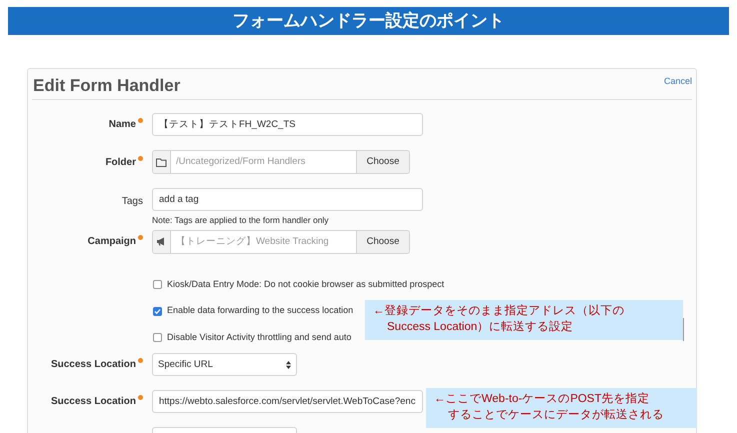  I want to click on panel-title: Edit Form Handler, so click(106, 86).